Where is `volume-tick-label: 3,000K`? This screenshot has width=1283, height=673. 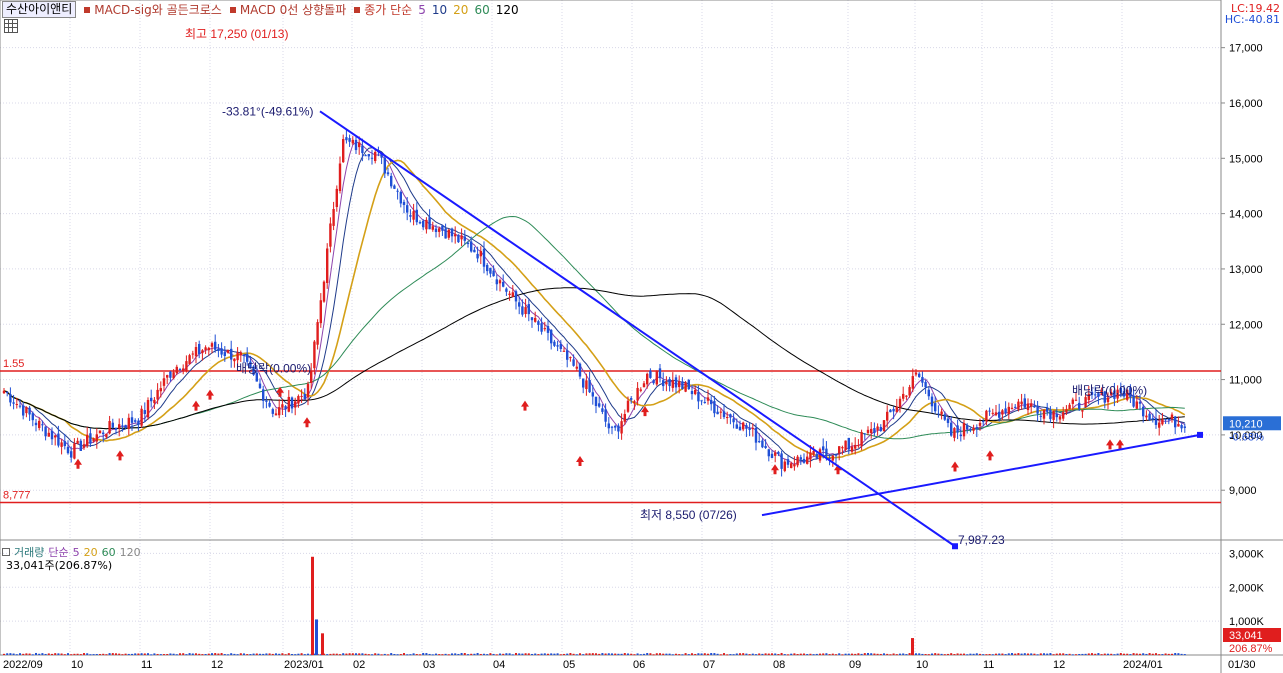 volume-tick-label: 3,000K is located at coordinates (1247, 554).